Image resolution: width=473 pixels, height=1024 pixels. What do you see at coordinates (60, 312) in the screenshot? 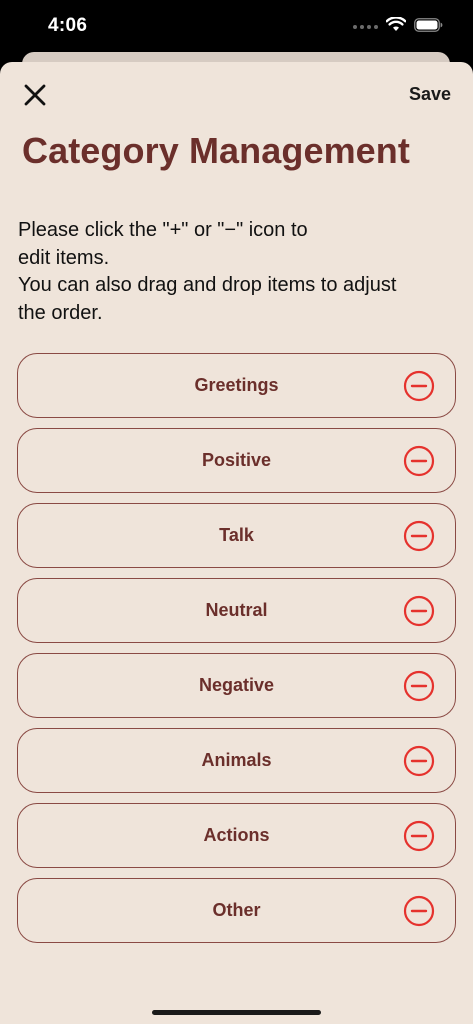
I see `instructions-line: the order.` at bounding box center [60, 312].